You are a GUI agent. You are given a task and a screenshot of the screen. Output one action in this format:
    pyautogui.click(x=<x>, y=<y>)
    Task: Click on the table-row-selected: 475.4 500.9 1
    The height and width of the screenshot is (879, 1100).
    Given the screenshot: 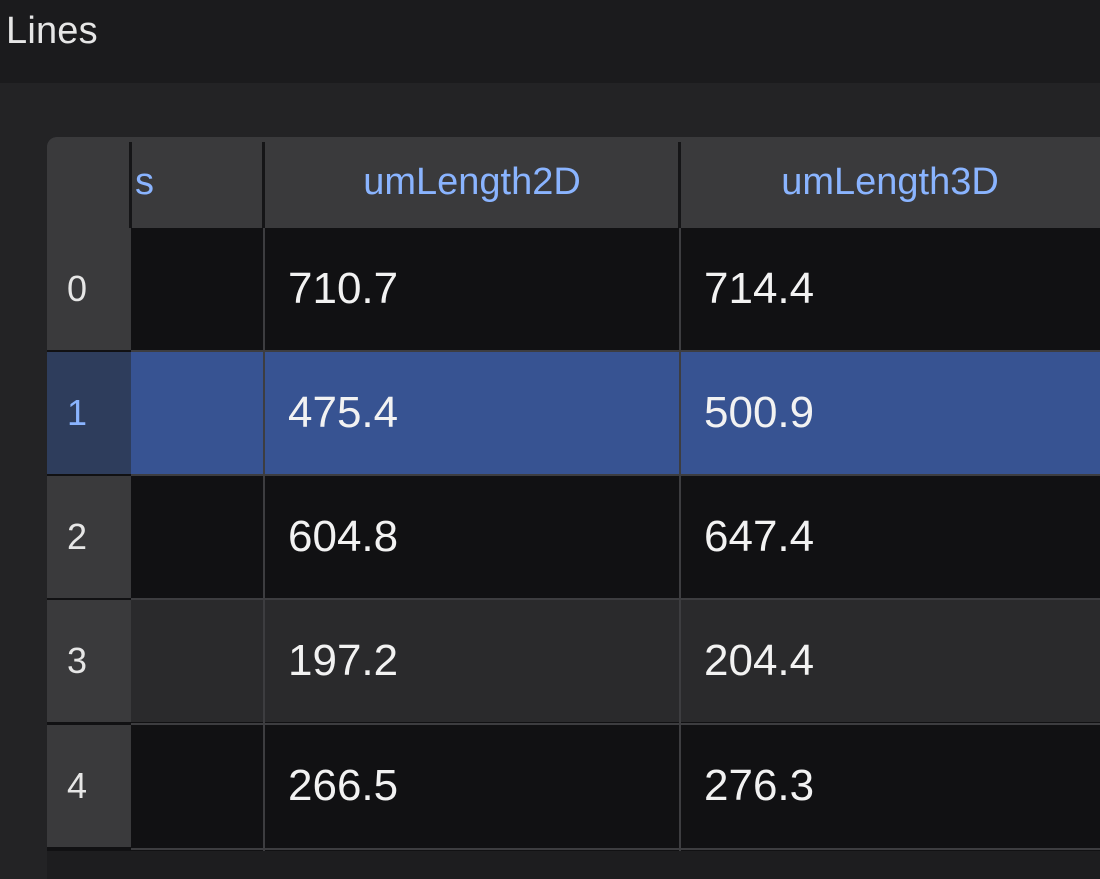 What is the action you would take?
    pyautogui.click(x=573, y=413)
    